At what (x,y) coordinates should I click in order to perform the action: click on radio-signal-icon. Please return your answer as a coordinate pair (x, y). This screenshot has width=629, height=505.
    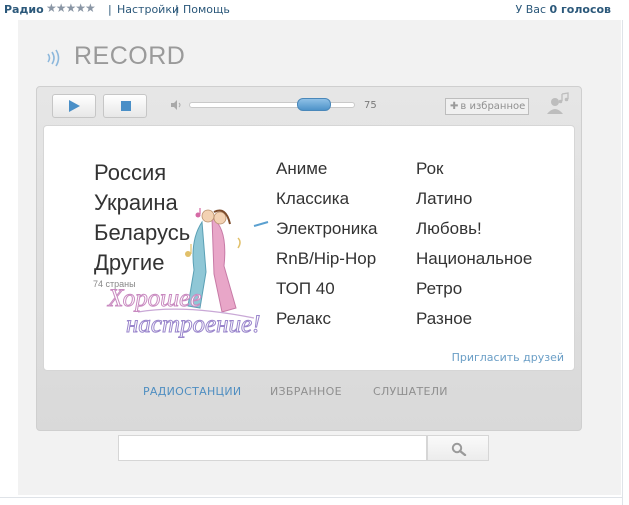
    Looking at the image, I should click on (53, 58).